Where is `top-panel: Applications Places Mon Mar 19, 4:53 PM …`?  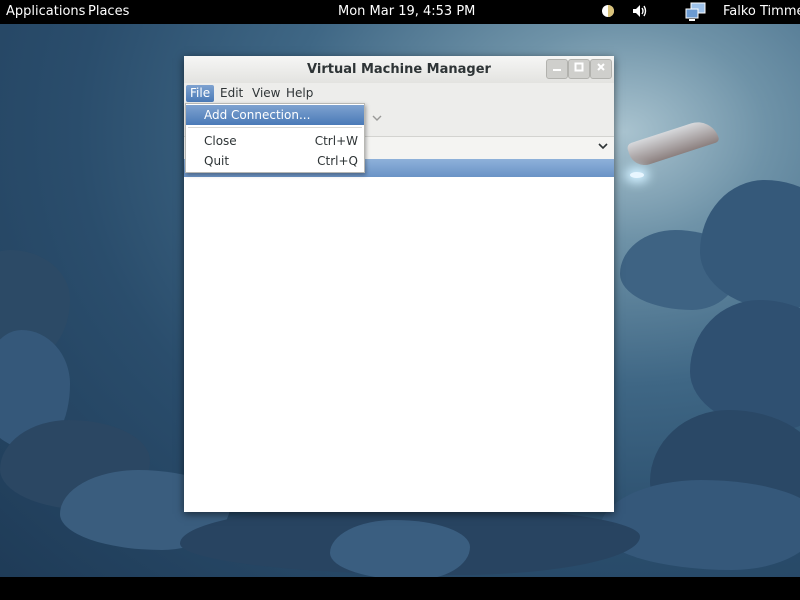 top-panel: Applications Places Mon Mar 19, 4:53 PM … is located at coordinates (400, 12).